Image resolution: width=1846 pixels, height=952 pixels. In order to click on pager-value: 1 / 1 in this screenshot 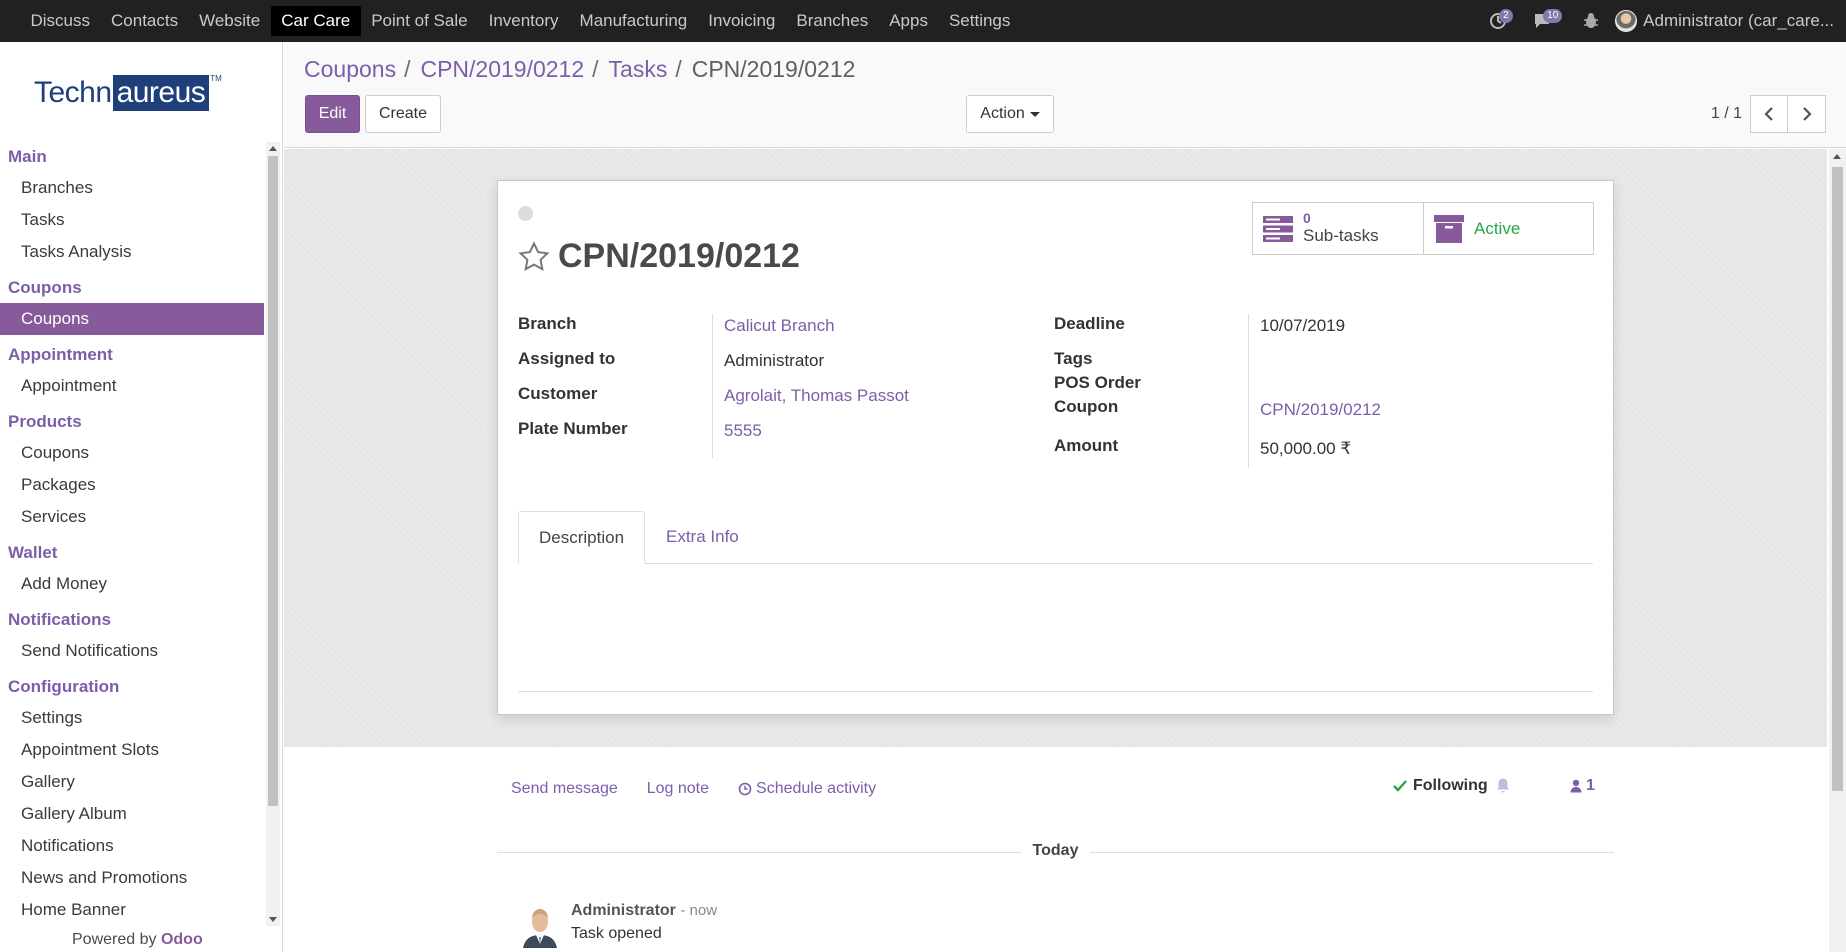, I will do `click(1726, 114)`.